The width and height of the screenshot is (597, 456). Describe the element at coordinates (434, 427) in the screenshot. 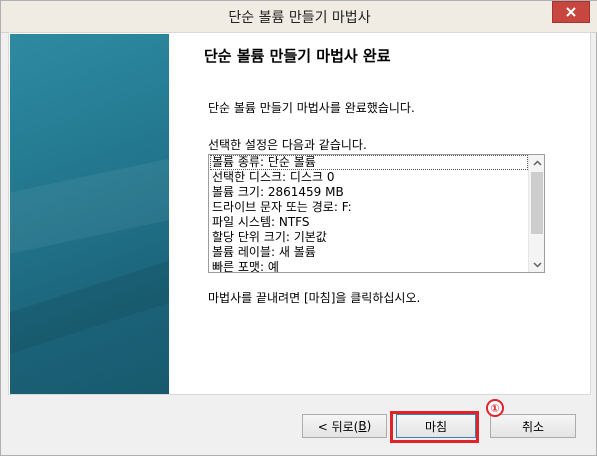

I see `finish-button-highlight` at that location.